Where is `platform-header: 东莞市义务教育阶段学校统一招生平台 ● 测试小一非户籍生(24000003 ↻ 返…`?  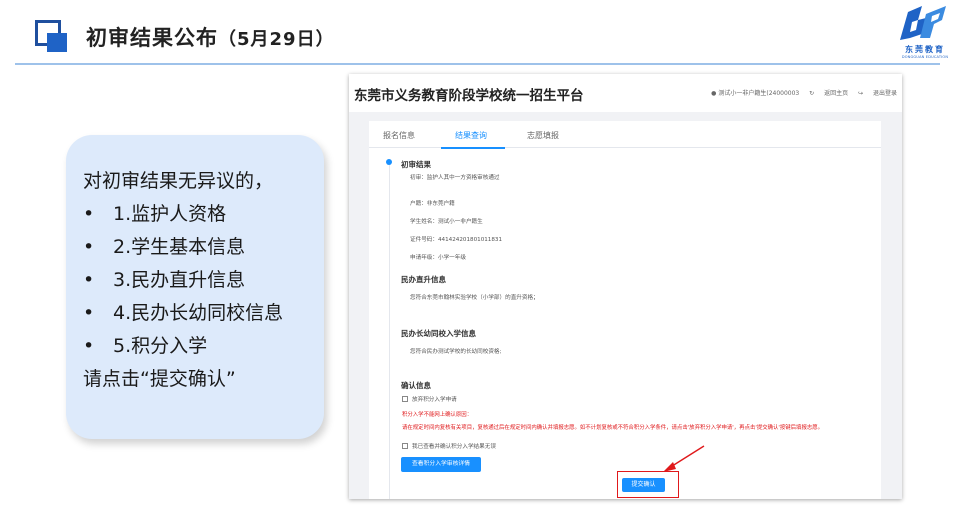 platform-header: 东莞市义务教育阶段学校统一招生平台 ● 测试小一非户籍生(24000003 ↻ 返… is located at coordinates (625, 93).